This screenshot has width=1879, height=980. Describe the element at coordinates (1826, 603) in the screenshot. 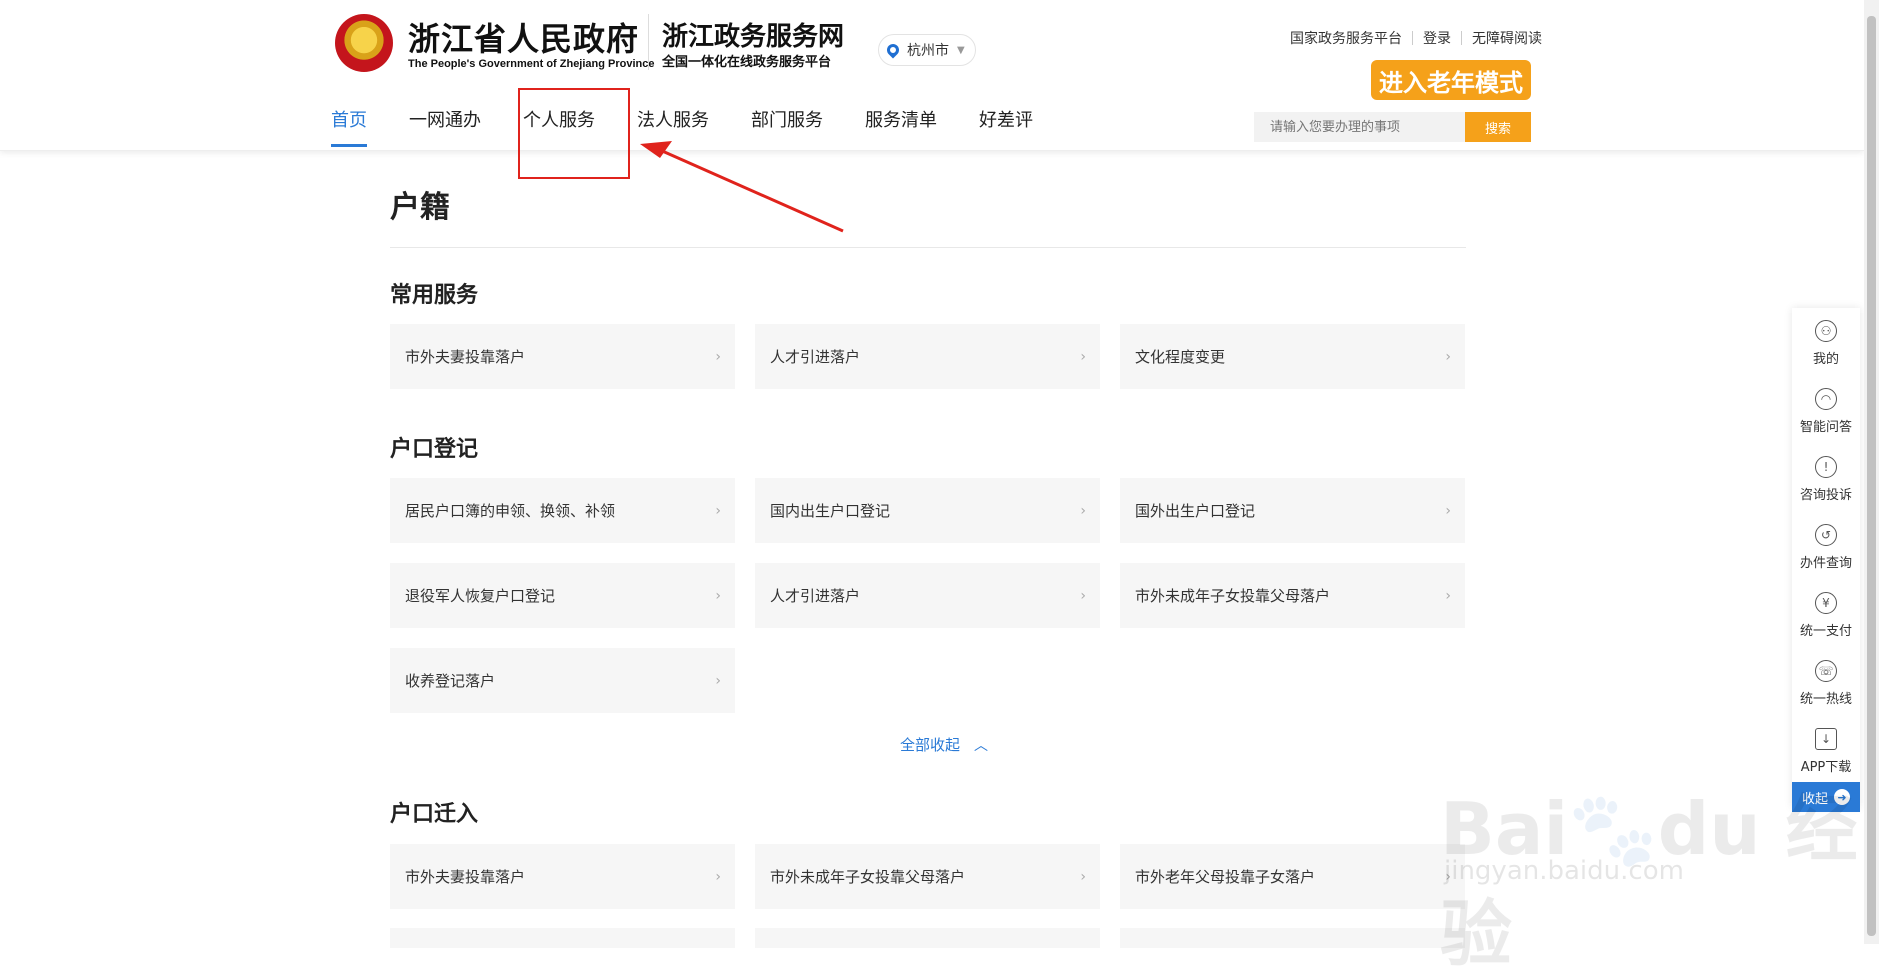

I see `yen-icon: ¥` at that location.